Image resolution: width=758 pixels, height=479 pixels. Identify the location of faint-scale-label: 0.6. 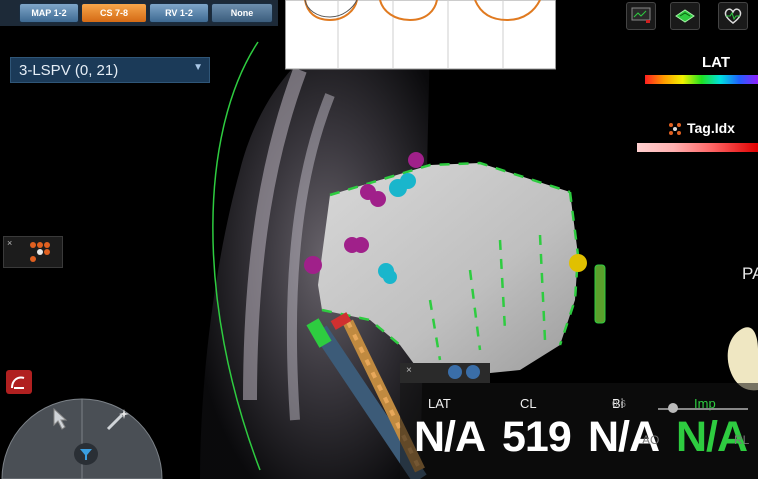
(619, 404).